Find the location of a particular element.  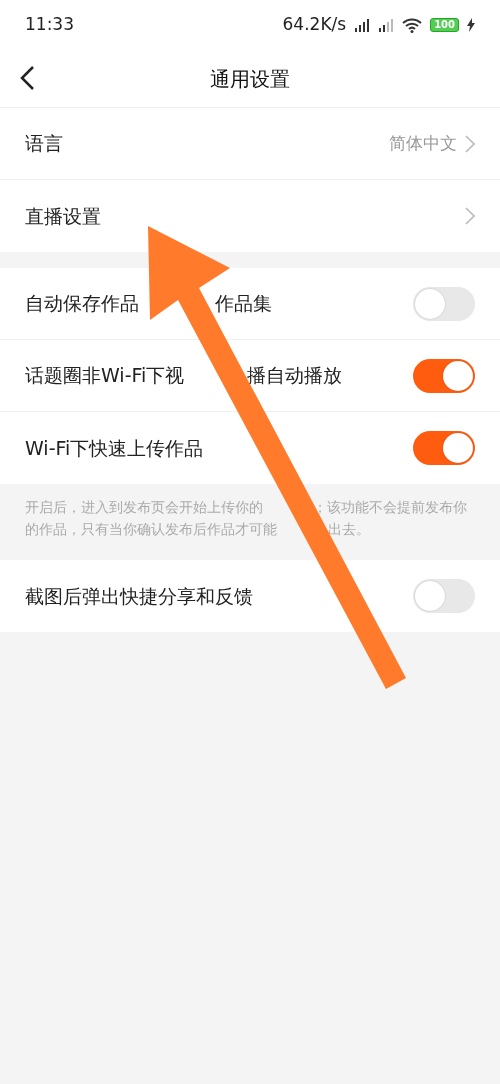

note-text: 开启后，进入到发布页会开始上传你的 is located at coordinates (144, 507).